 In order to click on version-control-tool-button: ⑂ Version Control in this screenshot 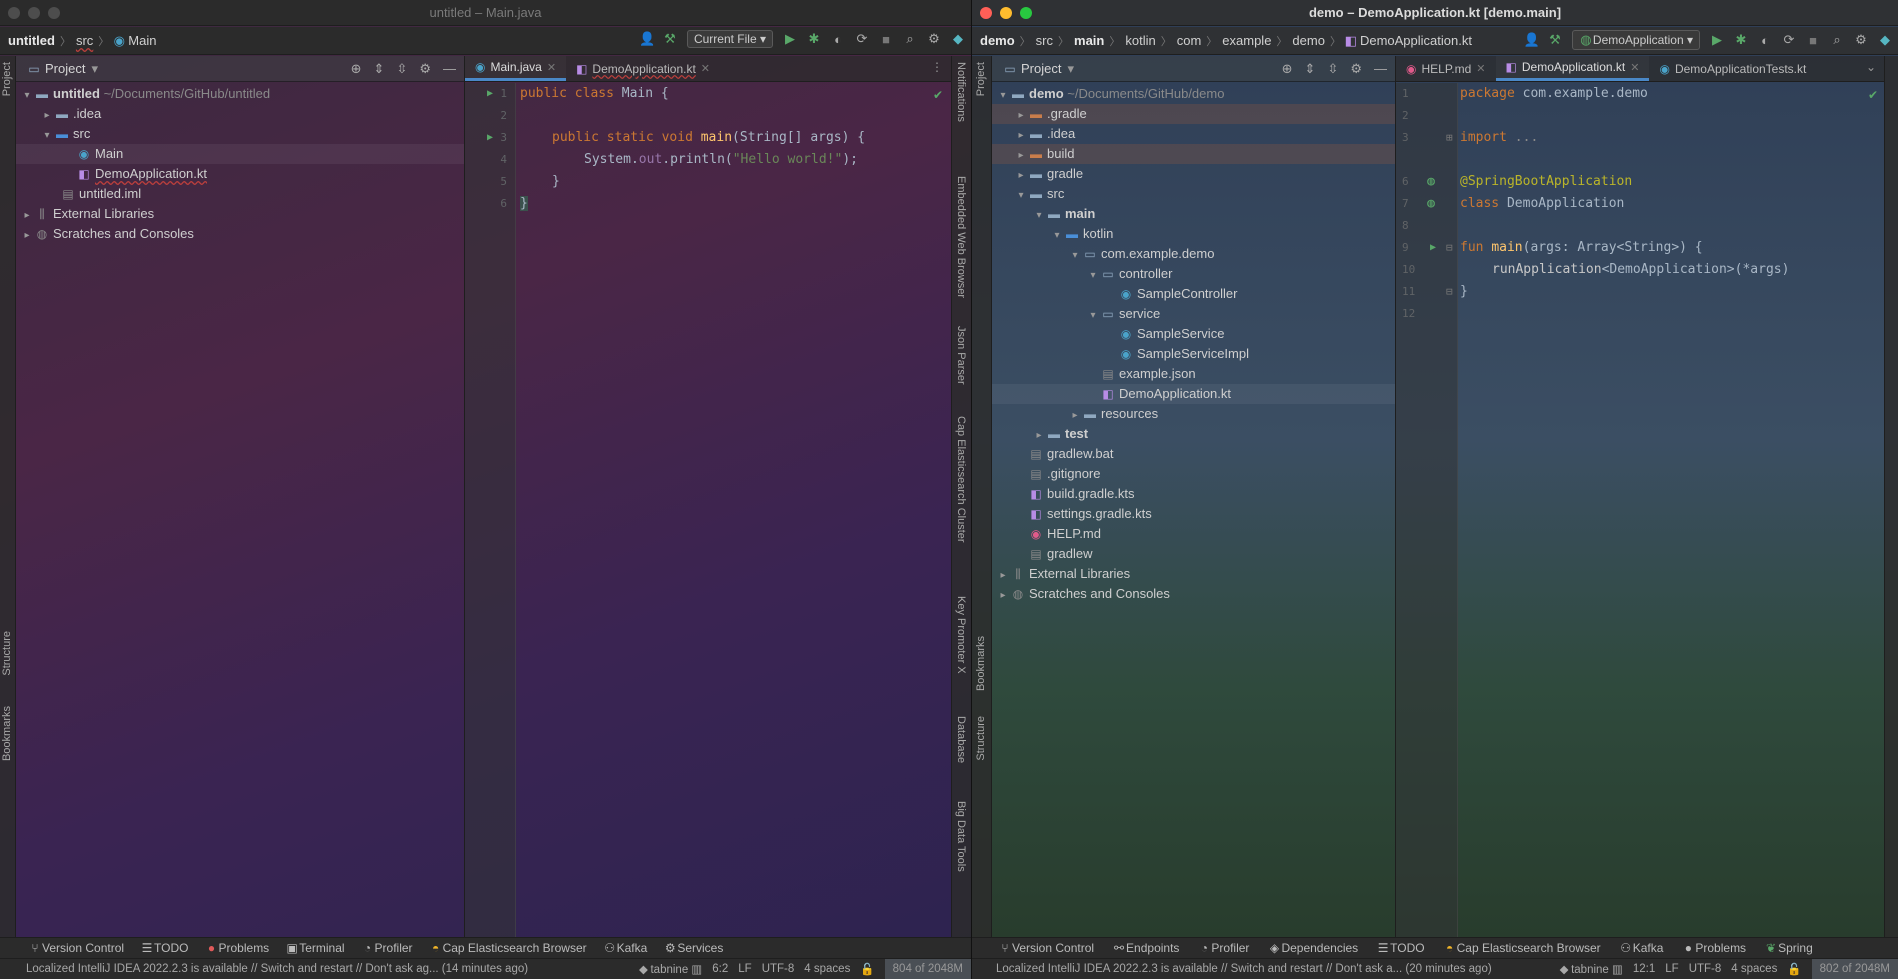, I will do `click(1046, 948)`.